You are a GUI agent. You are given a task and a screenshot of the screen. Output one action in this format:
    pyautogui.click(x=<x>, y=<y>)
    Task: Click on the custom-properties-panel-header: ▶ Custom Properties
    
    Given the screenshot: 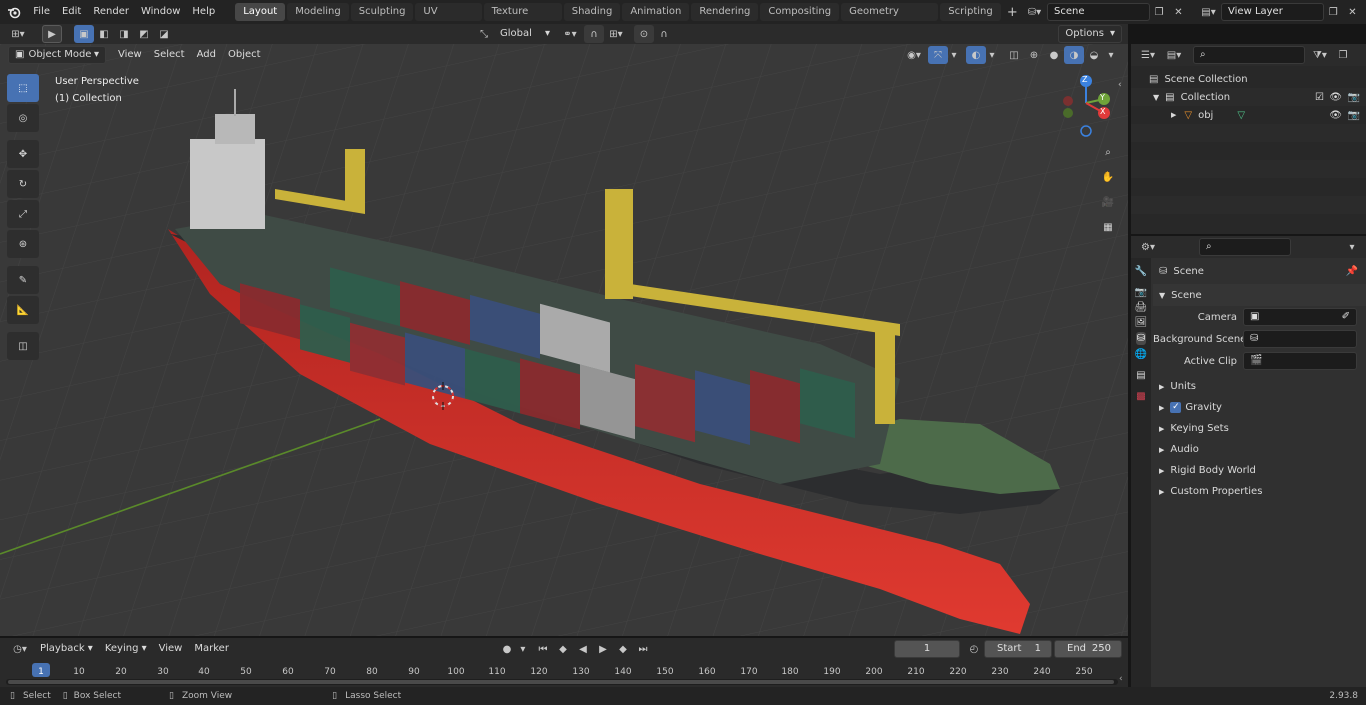 What is the action you would take?
    pyautogui.click(x=1259, y=491)
    